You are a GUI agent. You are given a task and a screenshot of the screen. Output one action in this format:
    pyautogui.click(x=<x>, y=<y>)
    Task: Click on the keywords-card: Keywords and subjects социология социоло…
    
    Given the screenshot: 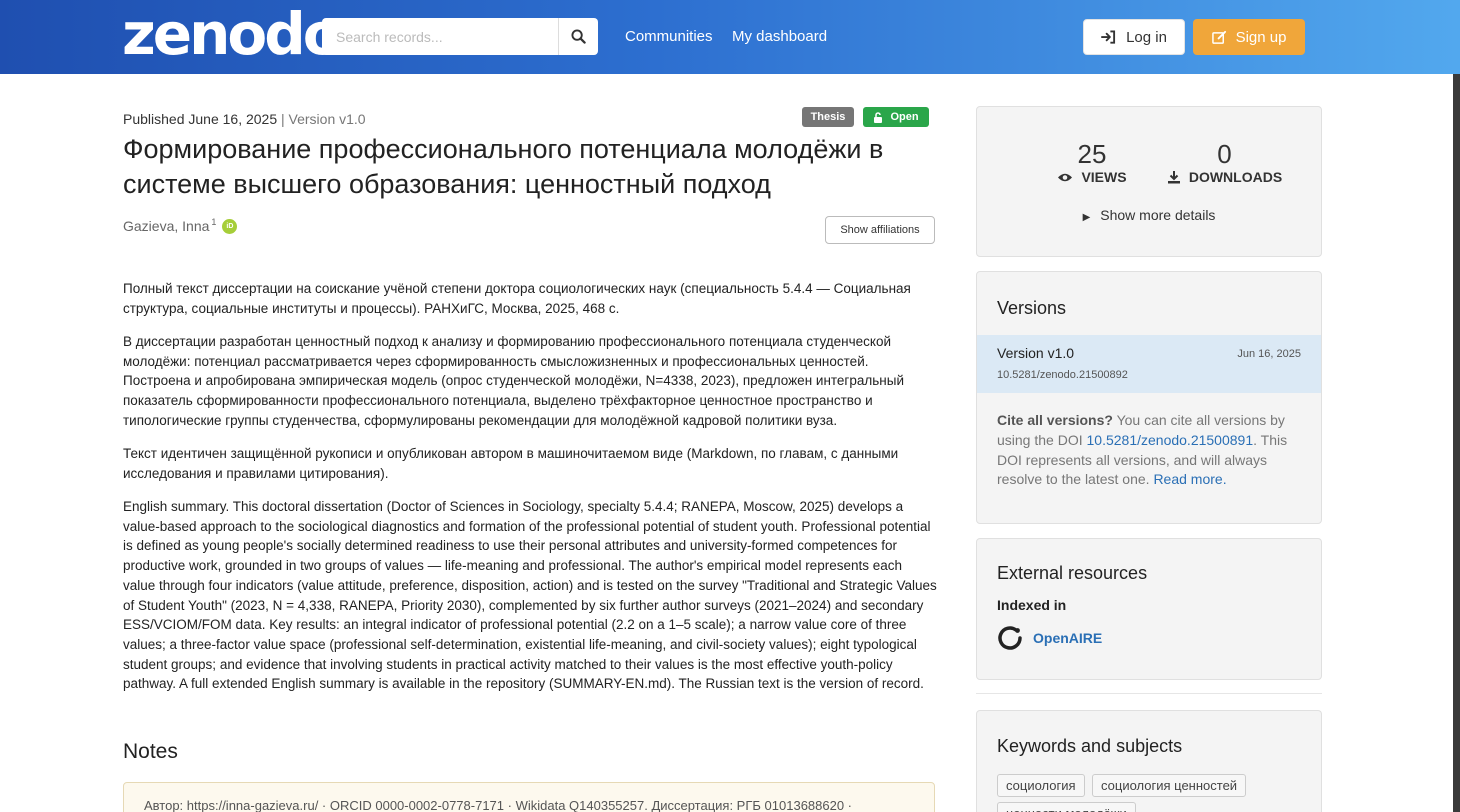 What is the action you would take?
    pyautogui.click(x=1149, y=761)
    